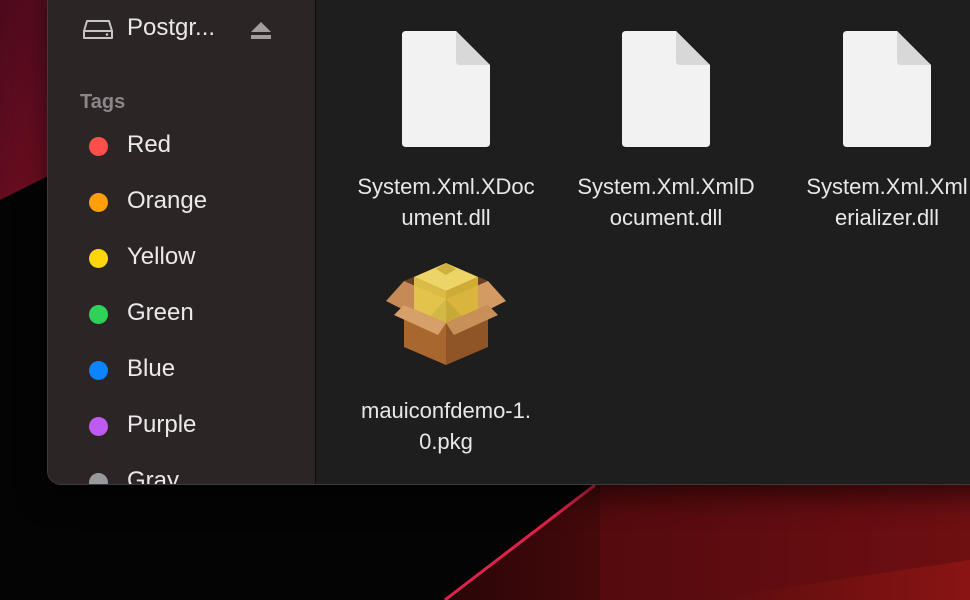 The height and width of the screenshot is (600, 970). I want to click on sidebar-item-label: Gray, so click(153, 476).